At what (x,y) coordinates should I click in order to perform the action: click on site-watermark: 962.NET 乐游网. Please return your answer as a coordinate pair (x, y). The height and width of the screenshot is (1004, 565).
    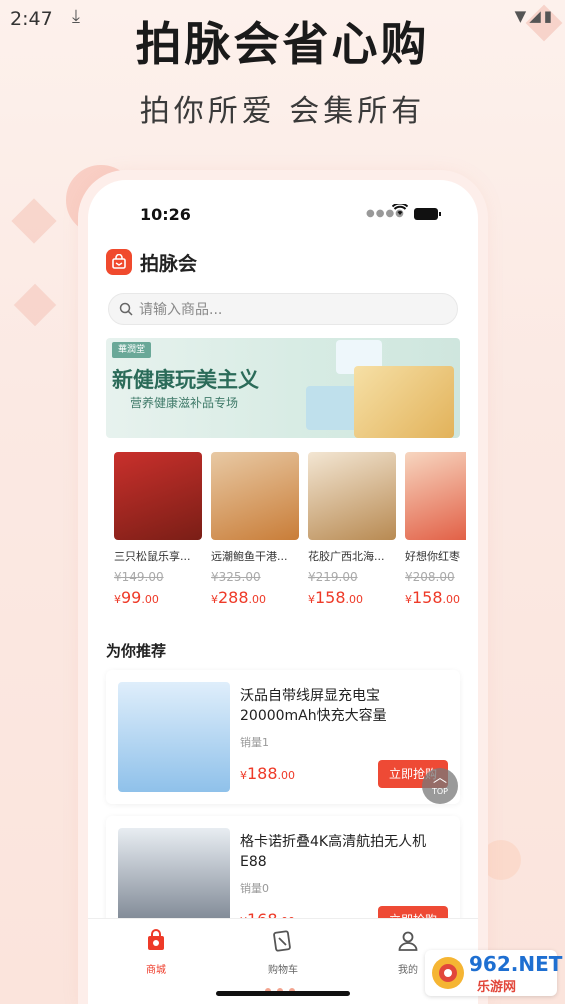
    Looking at the image, I should click on (493, 973).